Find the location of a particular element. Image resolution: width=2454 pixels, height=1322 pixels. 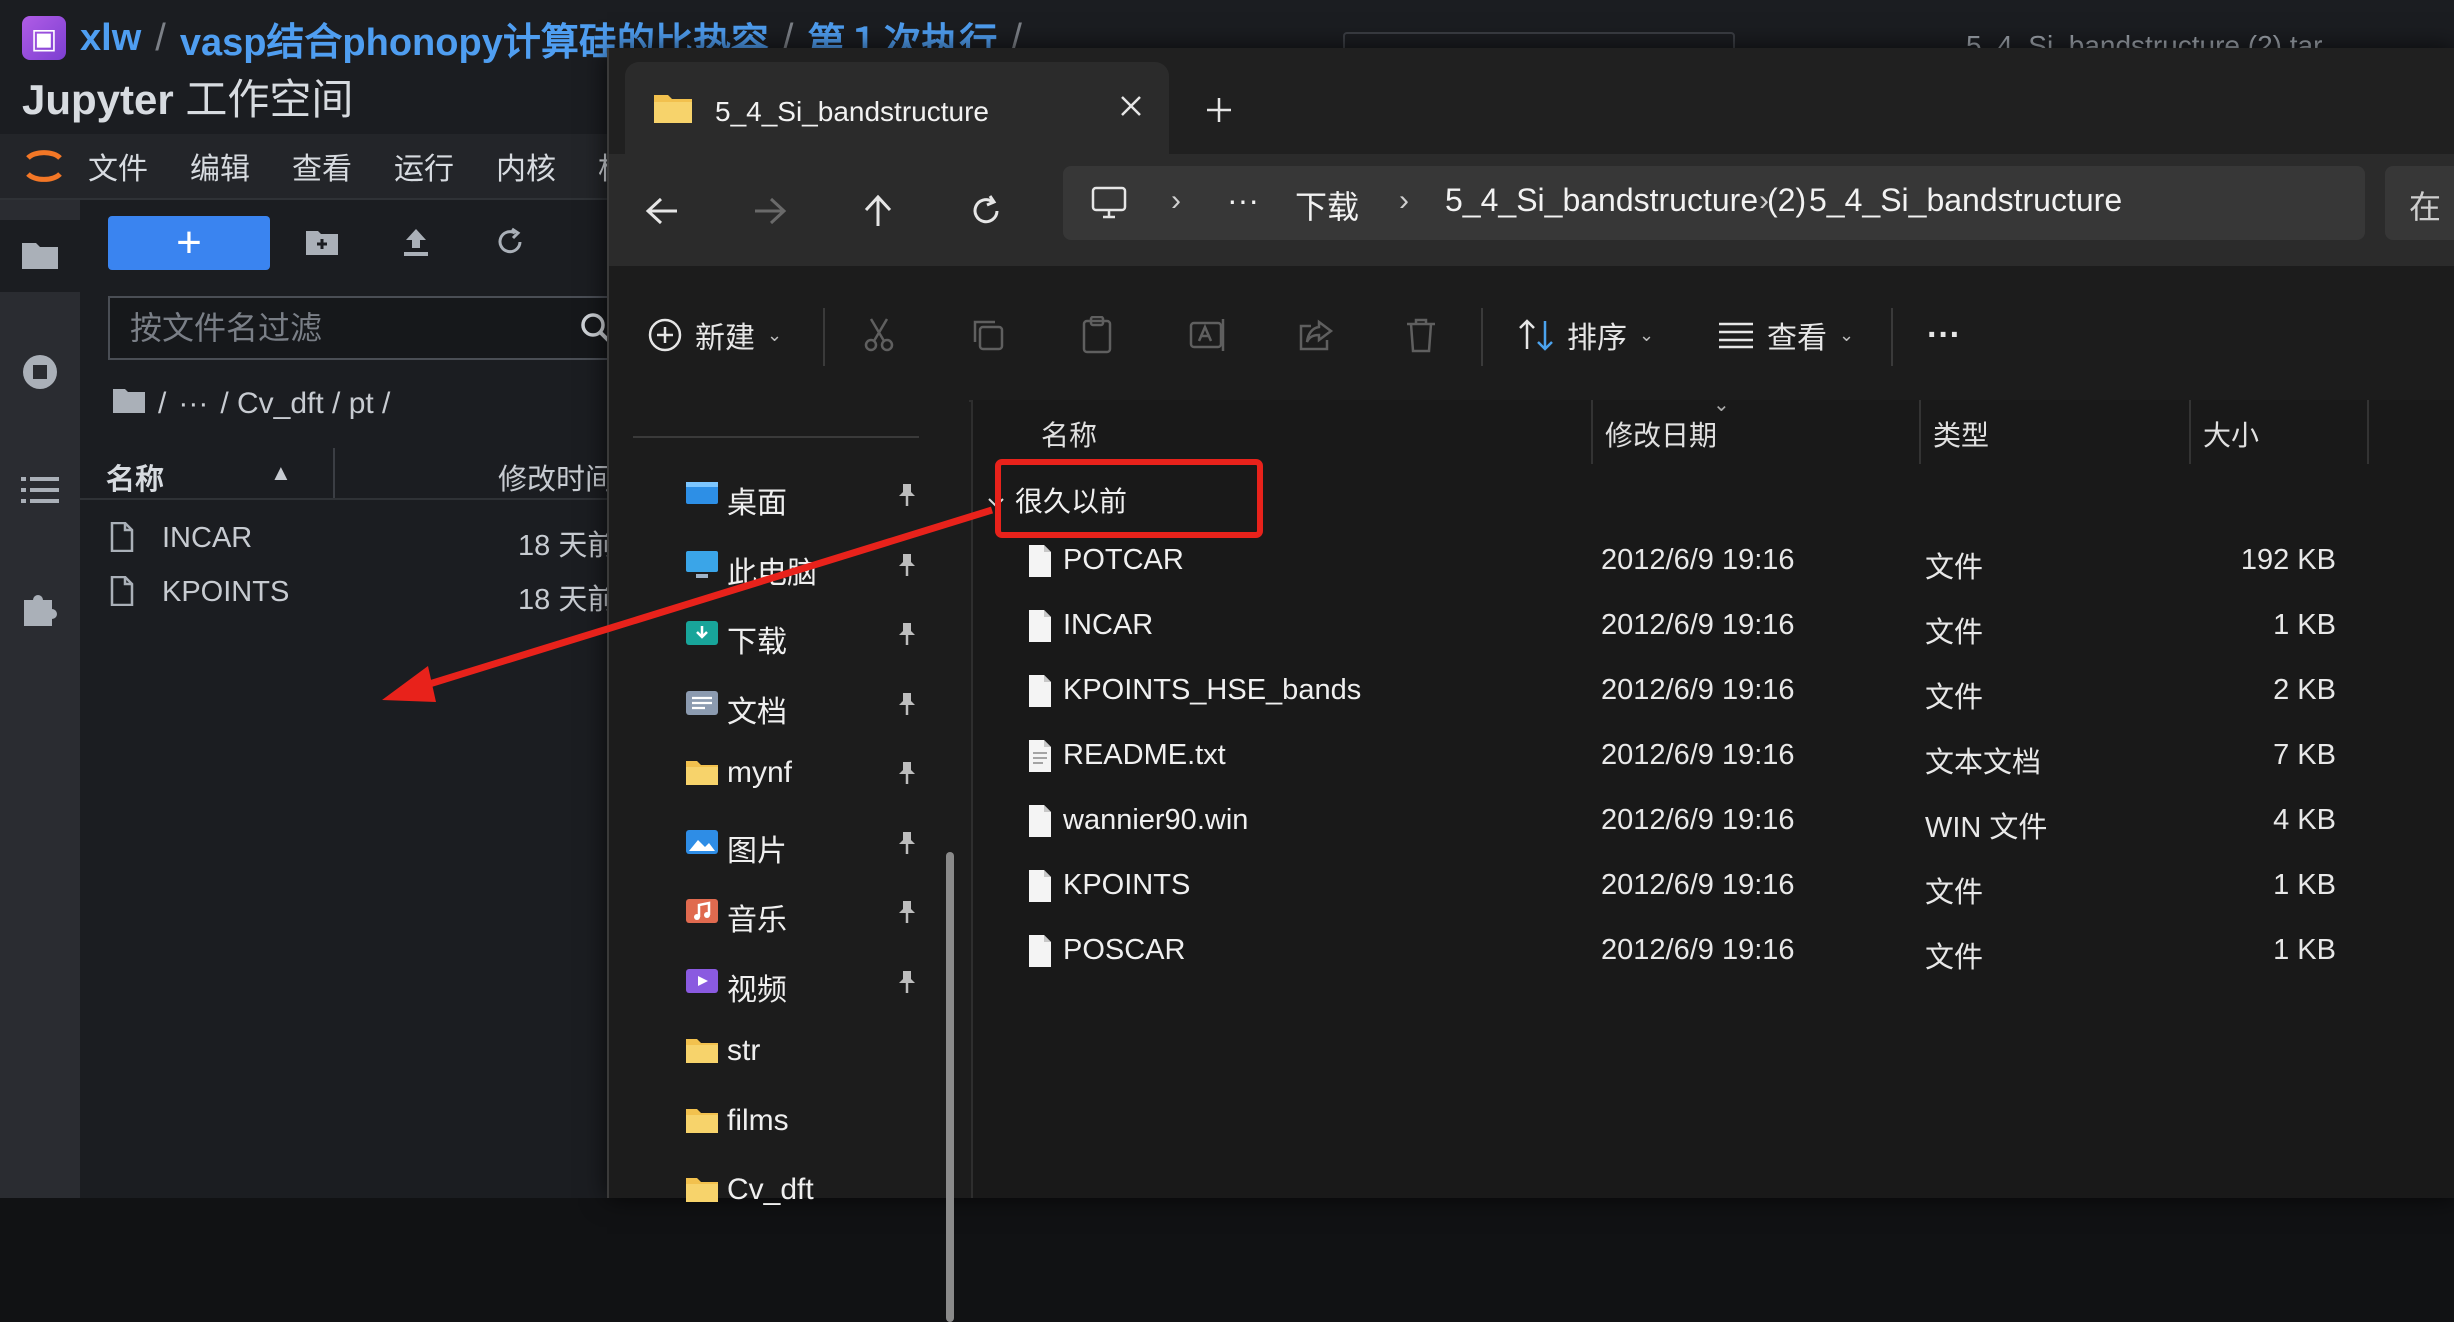

breadcrumb-user: xlw is located at coordinates (110, 38).